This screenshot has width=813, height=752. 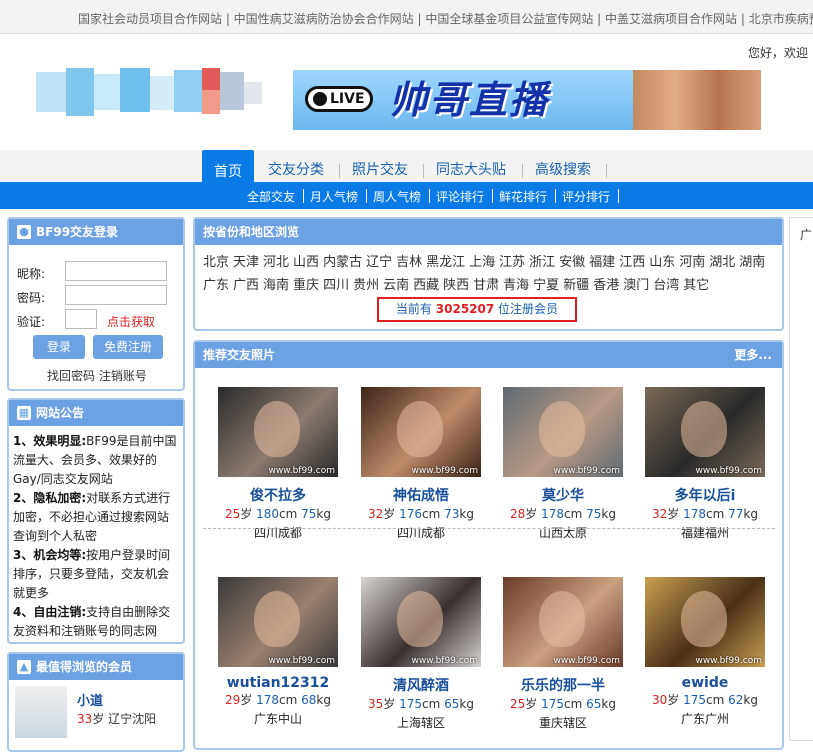 What do you see at coordinates (563, 495) in the screenshot?
I see `member-nickname: 莫少华` at bounding box center [563, 495].